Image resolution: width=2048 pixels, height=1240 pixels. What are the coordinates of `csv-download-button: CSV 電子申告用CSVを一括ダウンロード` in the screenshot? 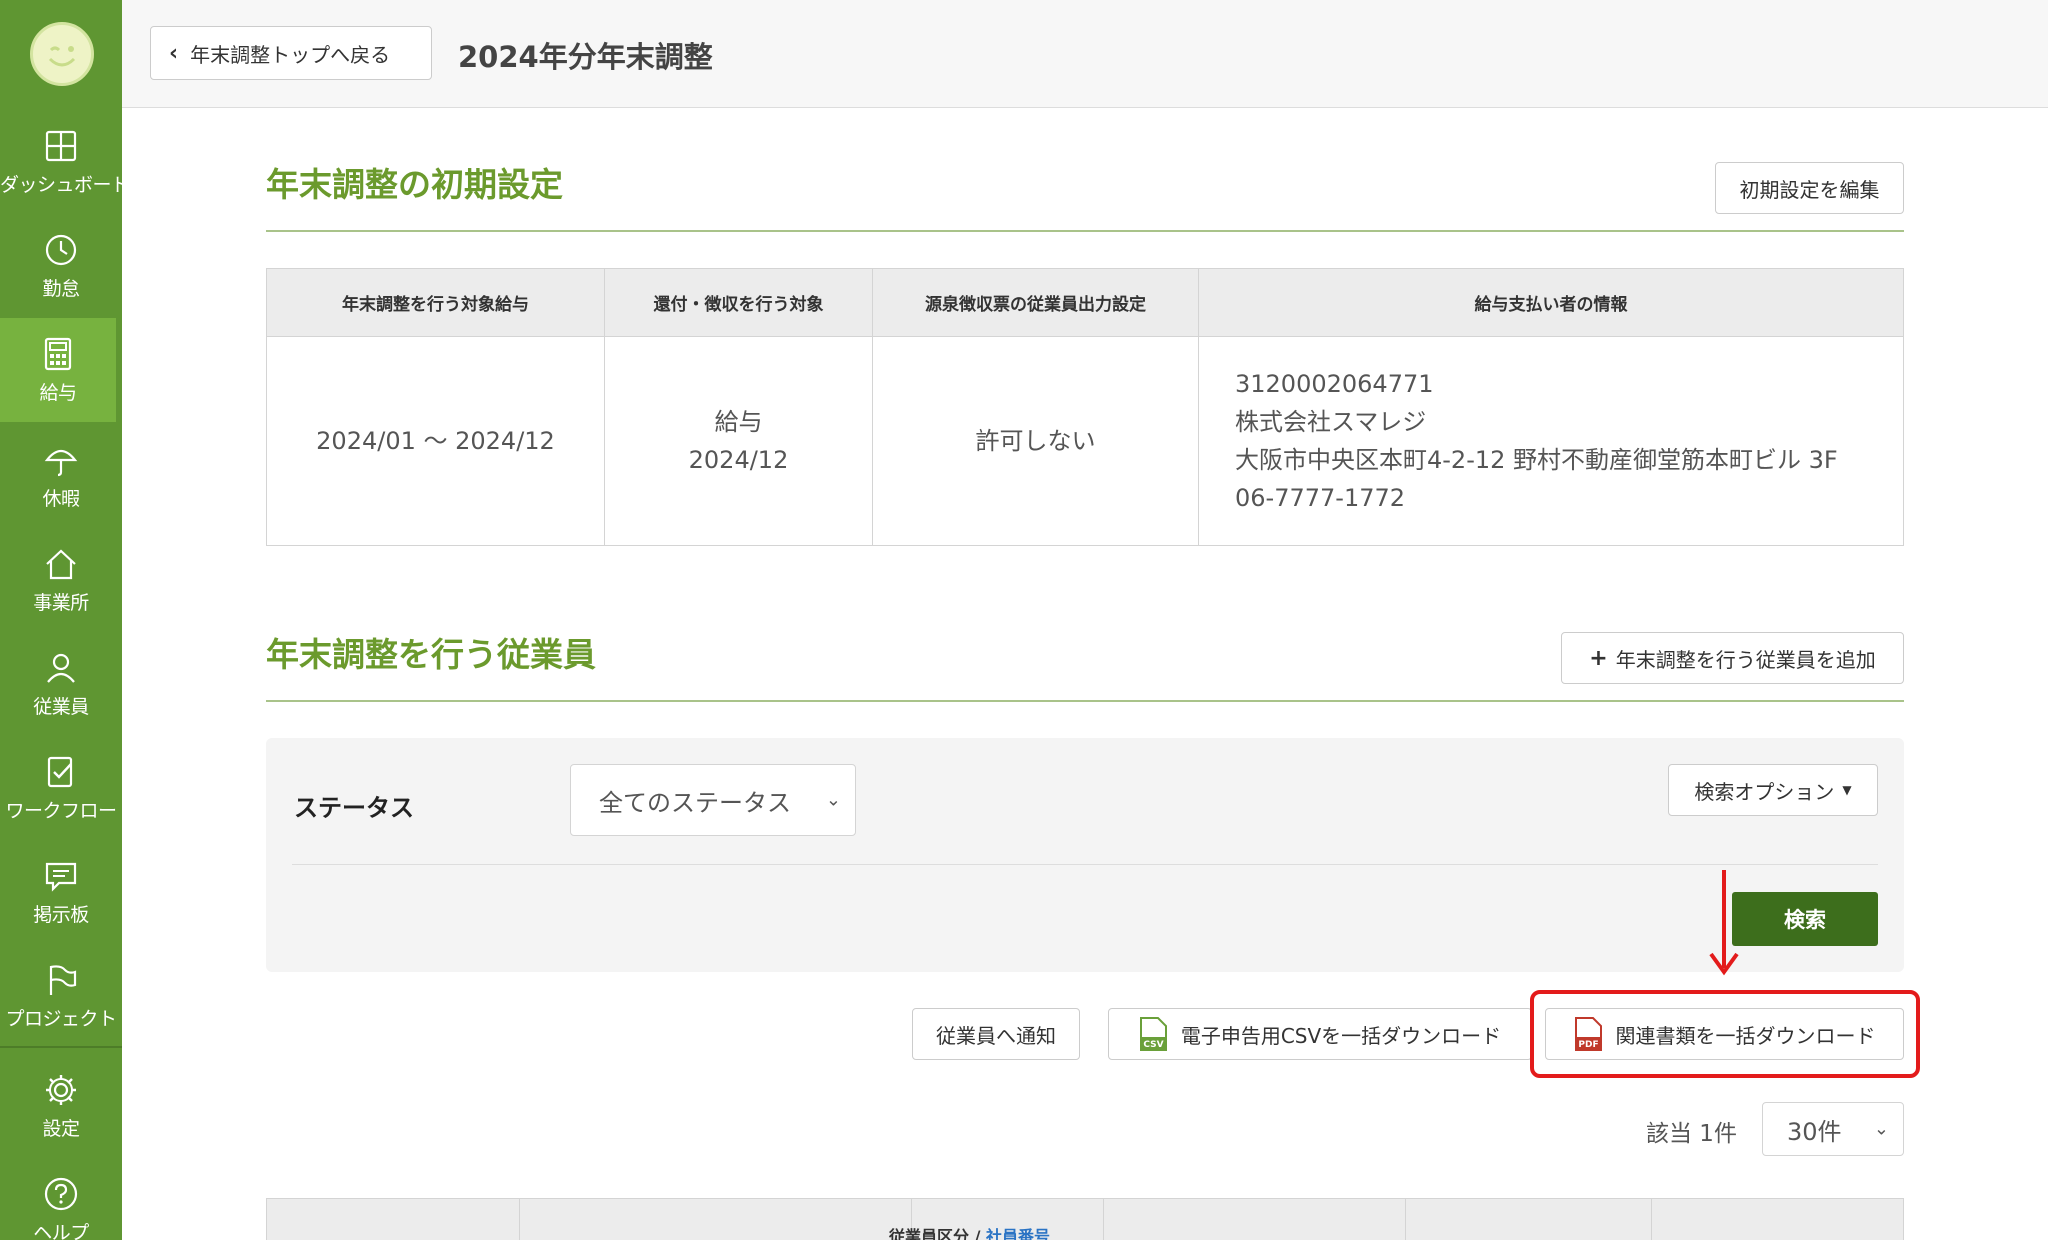 It's located at (1320, 1034).